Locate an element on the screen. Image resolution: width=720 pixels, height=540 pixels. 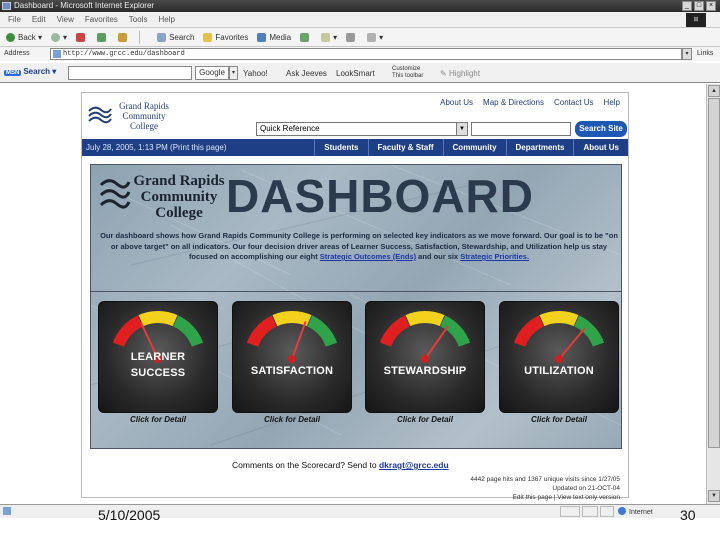
customize-line2: This toolbar is located at coordinates (408, 76).